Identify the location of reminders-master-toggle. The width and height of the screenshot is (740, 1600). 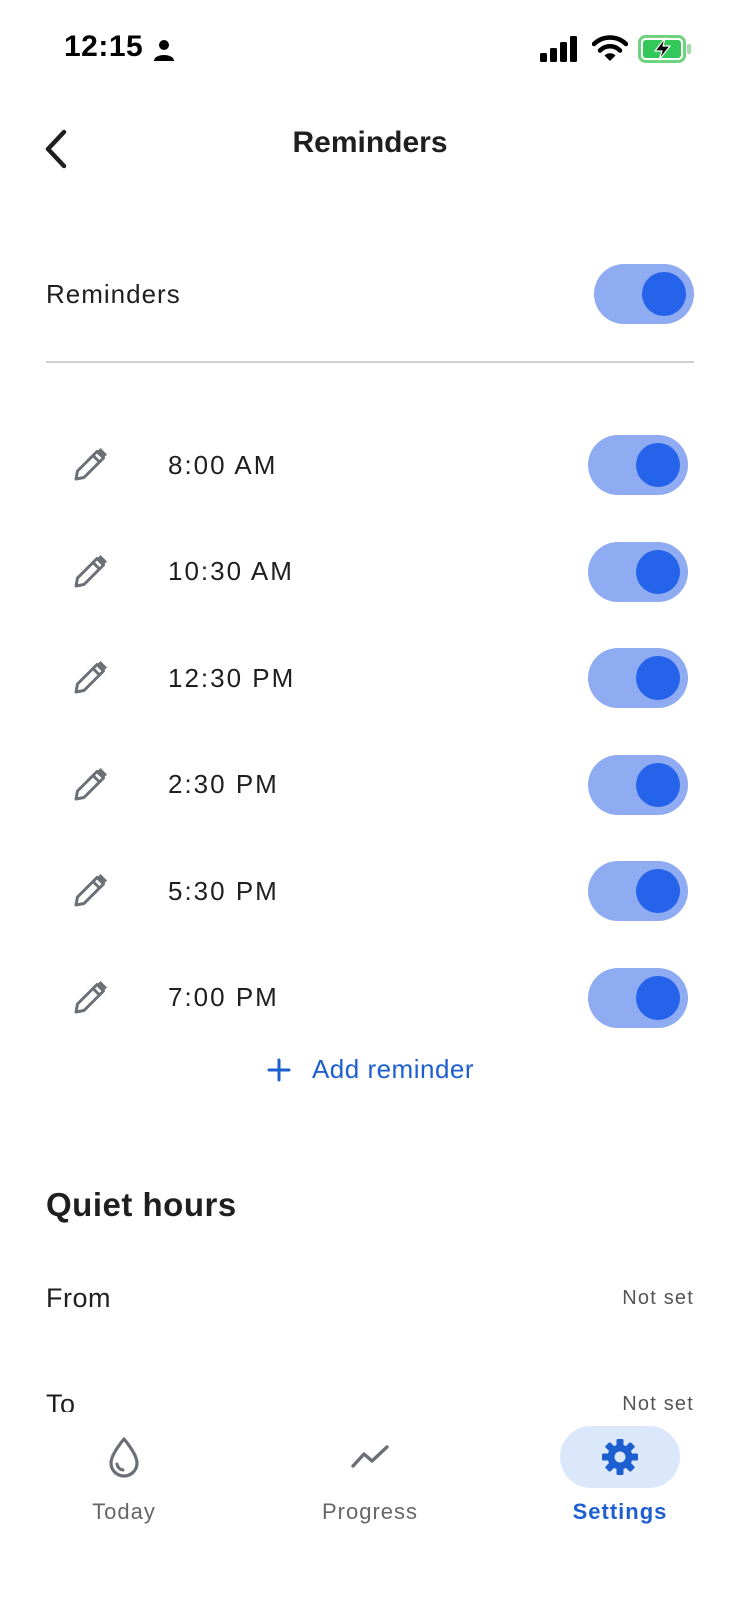
(644, 294).